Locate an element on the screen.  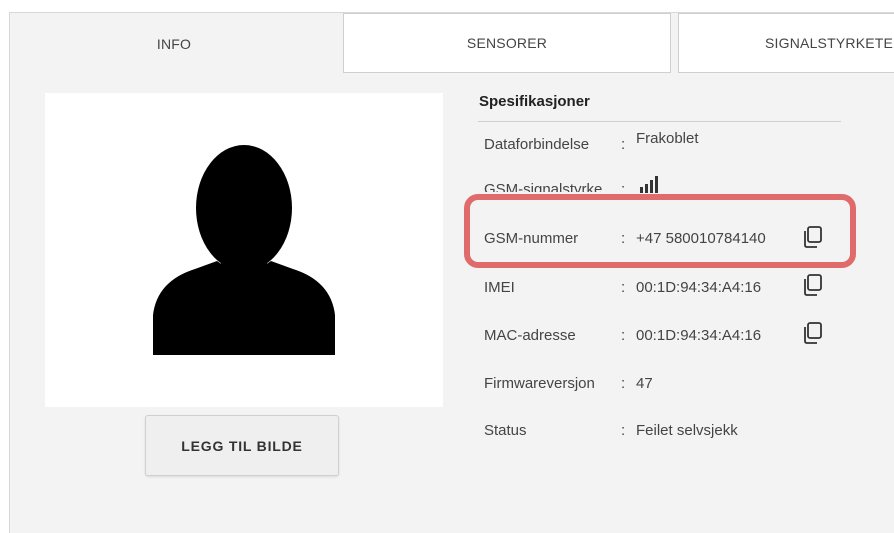
add-image-button-label: LEGG TIL BILDE is located at coordinates (242, 445).